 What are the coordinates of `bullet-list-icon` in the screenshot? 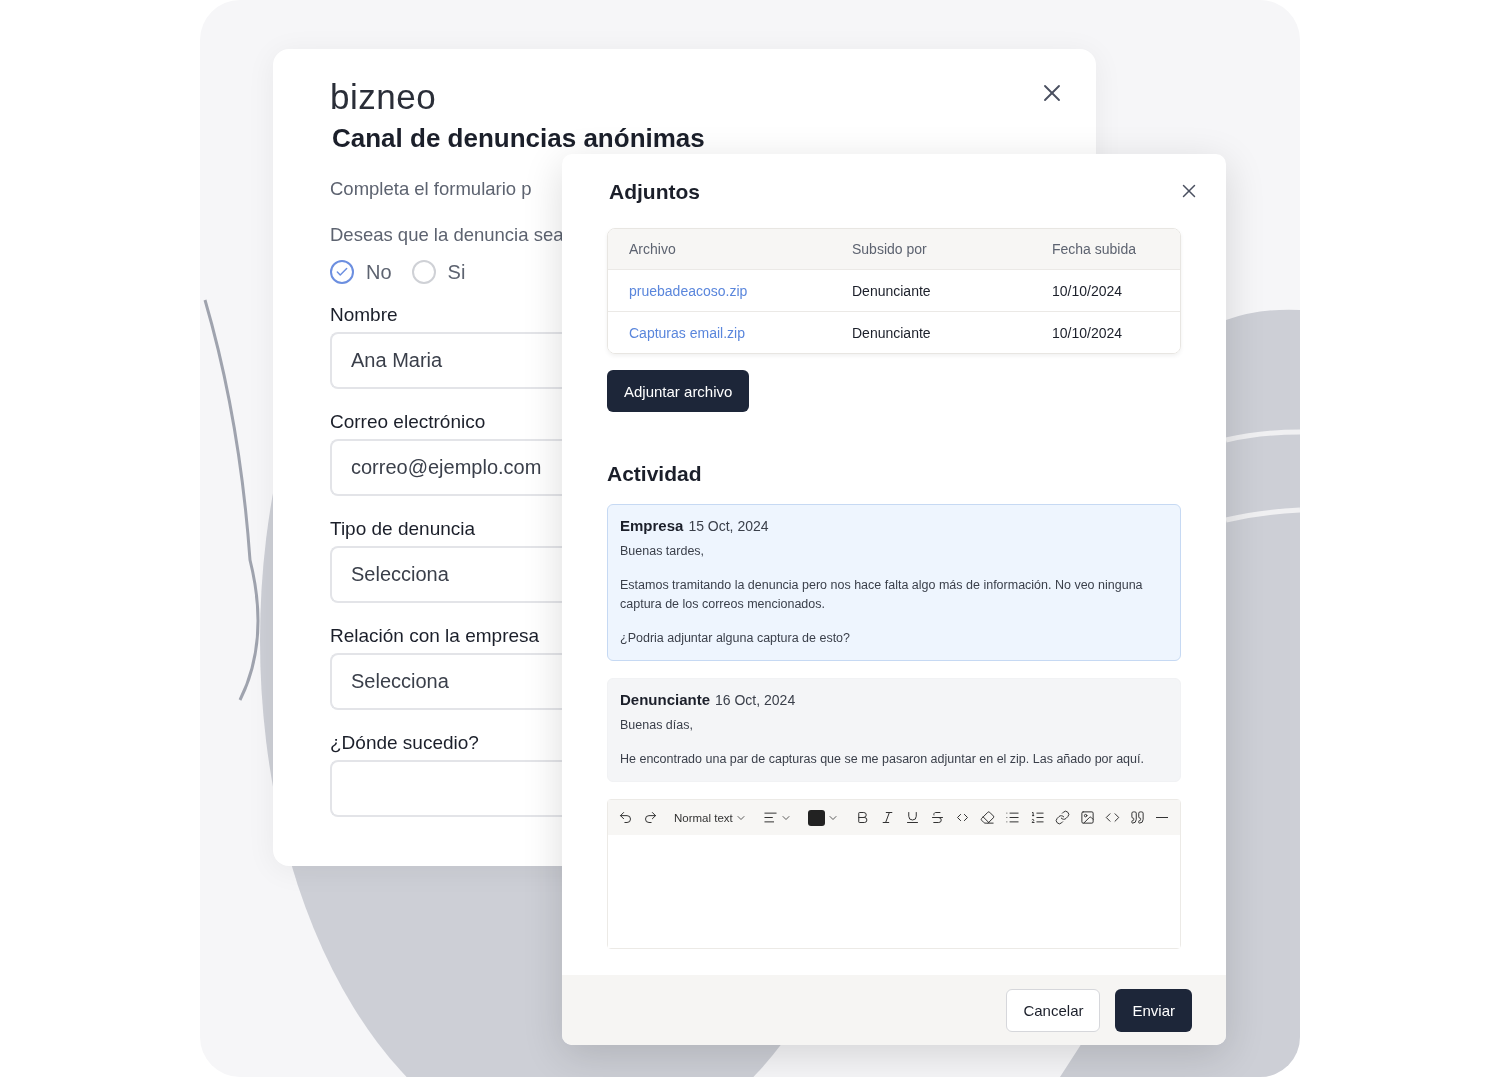 It's located at (1012, 817).